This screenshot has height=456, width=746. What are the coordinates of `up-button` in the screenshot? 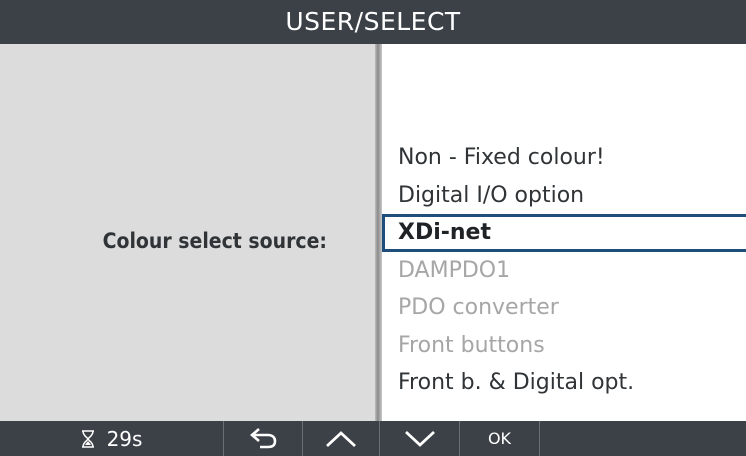 It's located at (341, 438).